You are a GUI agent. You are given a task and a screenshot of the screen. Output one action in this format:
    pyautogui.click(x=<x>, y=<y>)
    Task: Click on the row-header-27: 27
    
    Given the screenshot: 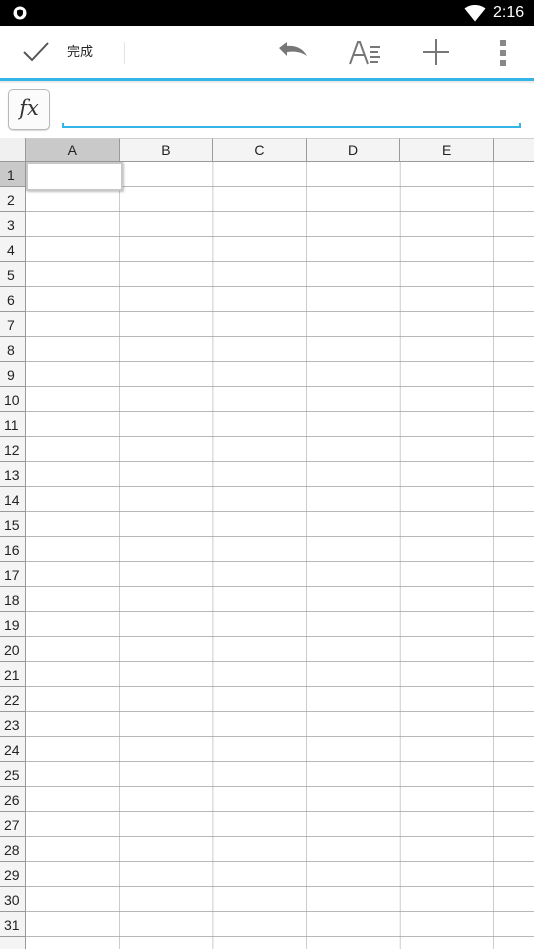 What is the action you would take?
    pyautogui.click(x=13, y=824)
    